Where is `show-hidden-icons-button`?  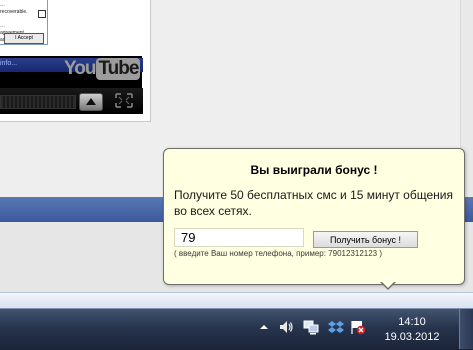 show-hidden-icons-button is located at coordinates (264, 327).